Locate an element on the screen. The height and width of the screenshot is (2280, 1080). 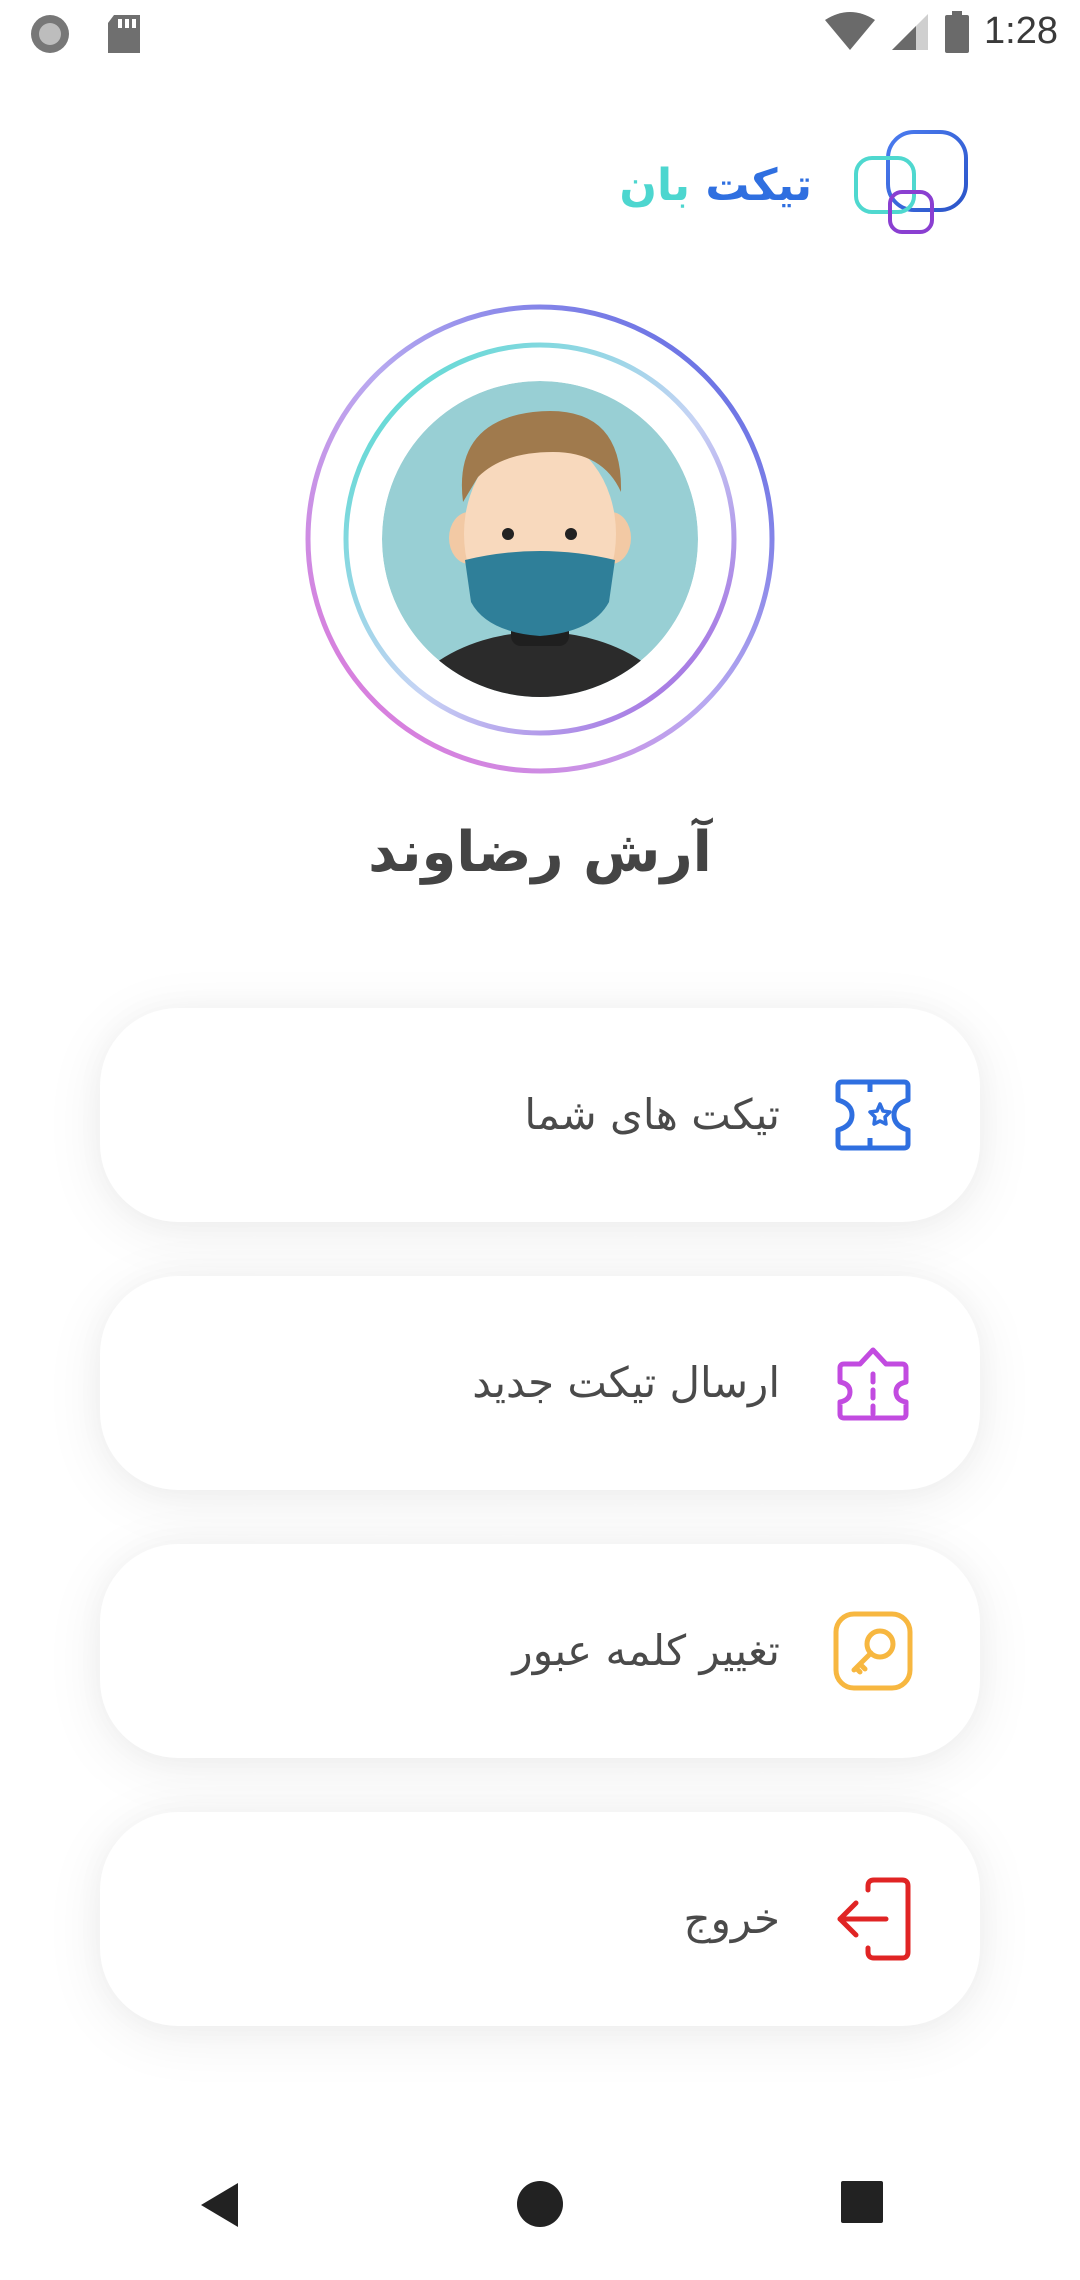
menu-item-change-password: تغییر کلمه عبور is located at coordinates (540, 1651).